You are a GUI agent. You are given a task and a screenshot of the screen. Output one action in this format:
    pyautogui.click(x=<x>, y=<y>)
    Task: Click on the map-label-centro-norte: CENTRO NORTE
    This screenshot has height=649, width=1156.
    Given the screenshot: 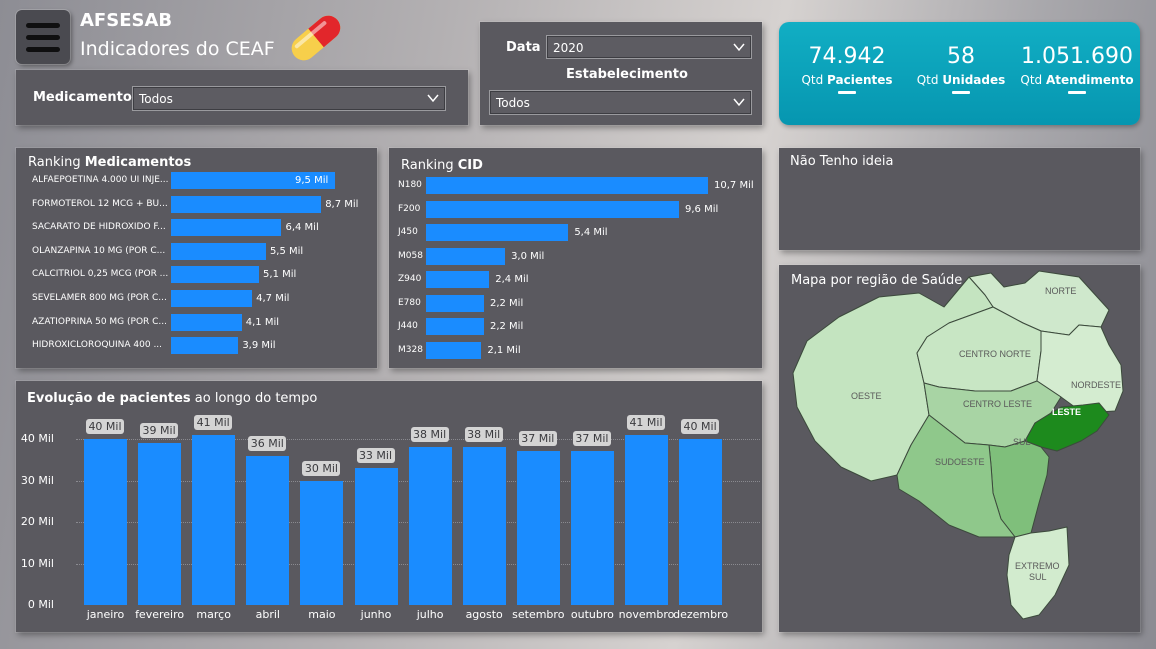 What is the action you would take?
    pyautogui.click(x=995, y=354)
    